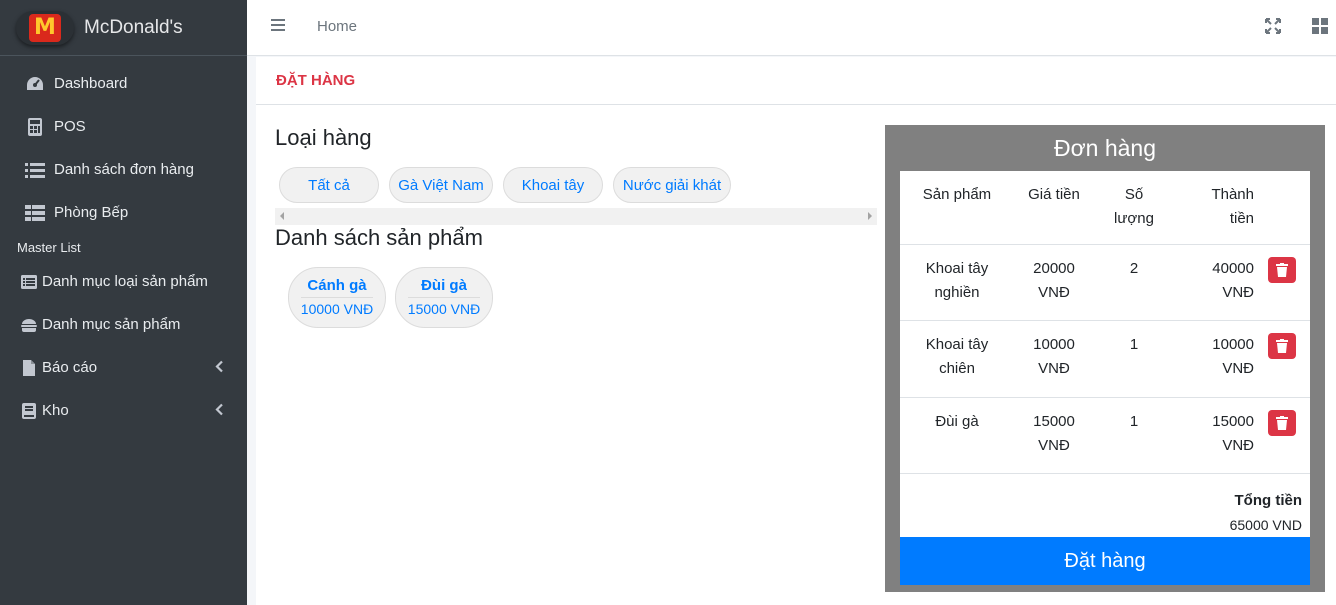 The image size is (1336, 605). I want to click on product-price: 15000 VNĐ, so click(444, 309).